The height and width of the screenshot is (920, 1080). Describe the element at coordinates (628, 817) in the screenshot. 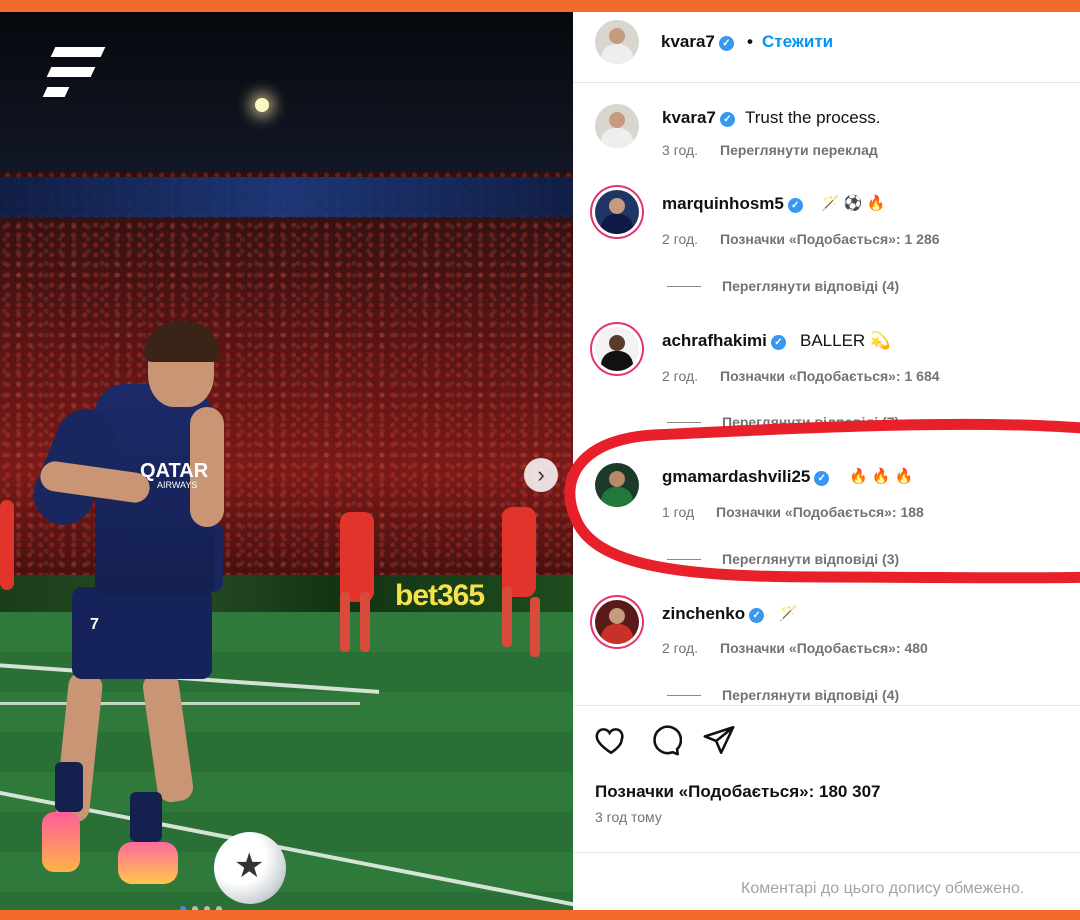

I see `post-time: 3 год тому` at that location.